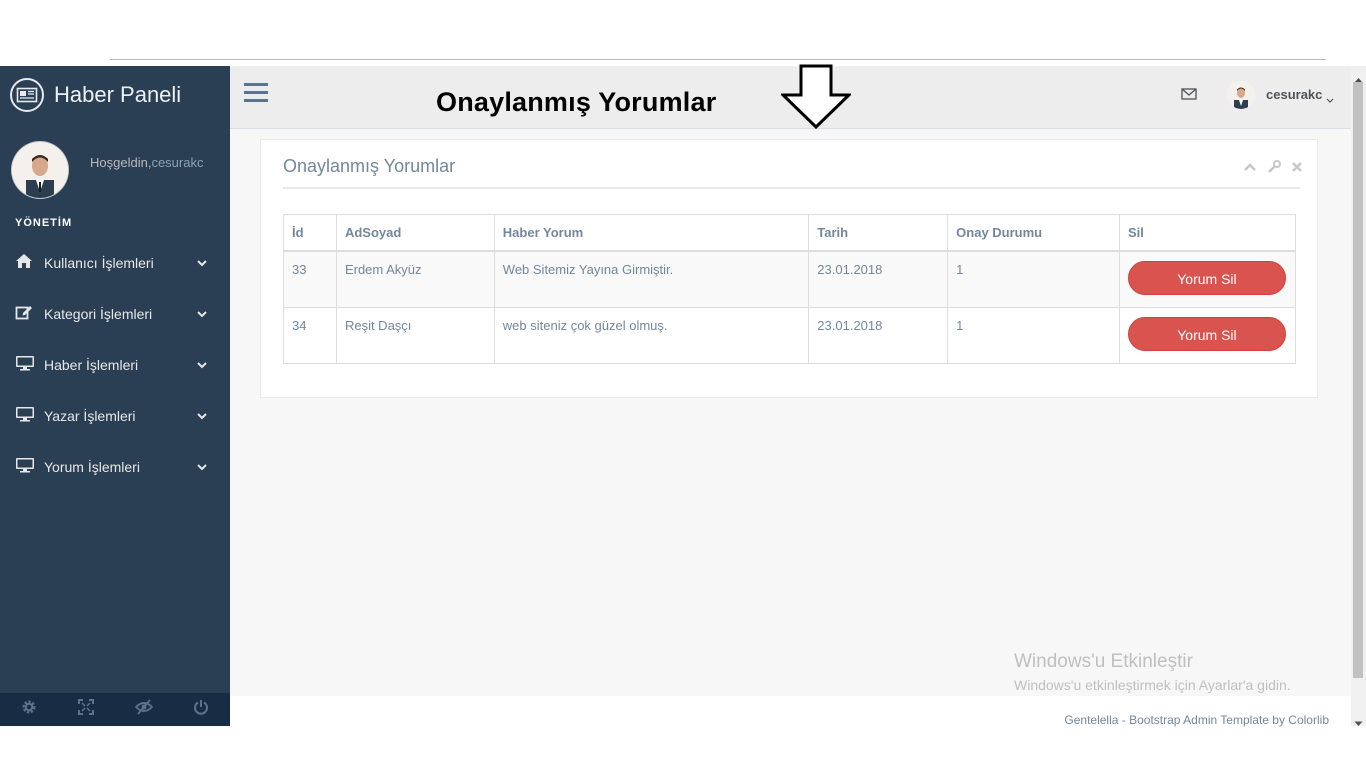 The height and width of the screenshot is (768, 1366). I want to click on menu-toggle-icon, so click(256, 94).